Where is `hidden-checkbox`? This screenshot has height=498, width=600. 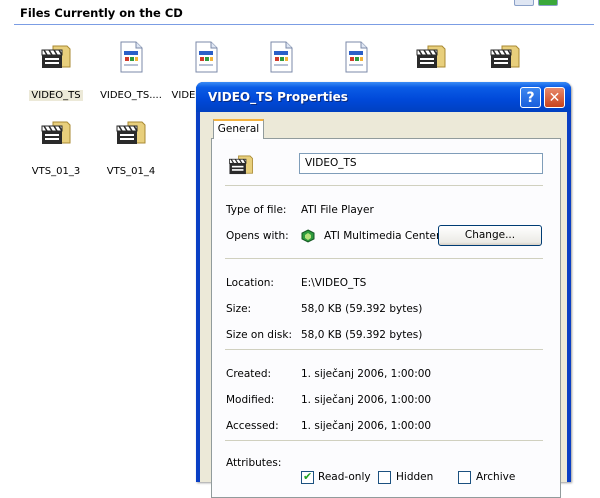 hidden-checkbox is located at coordinates (384, 477).